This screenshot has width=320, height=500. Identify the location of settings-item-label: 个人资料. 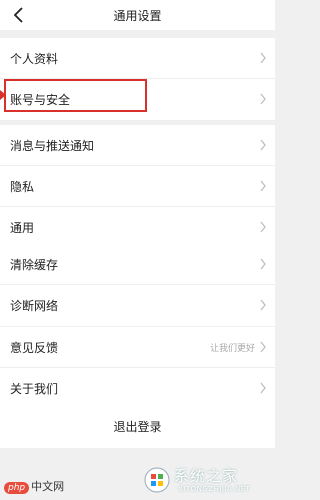
(34, 59).